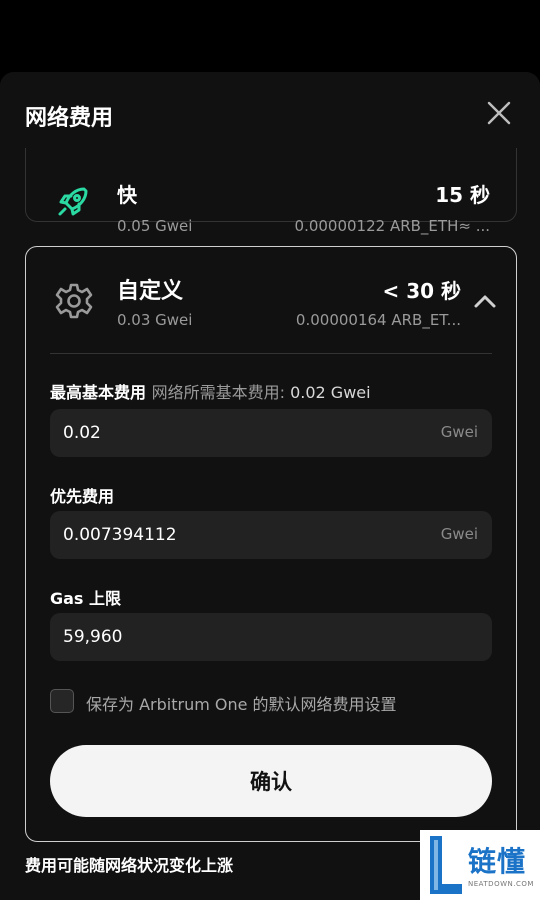 The width and height of the screenshot is (540, 900). I want to click on priority-fee-field: Gwei, so click(271, 535).